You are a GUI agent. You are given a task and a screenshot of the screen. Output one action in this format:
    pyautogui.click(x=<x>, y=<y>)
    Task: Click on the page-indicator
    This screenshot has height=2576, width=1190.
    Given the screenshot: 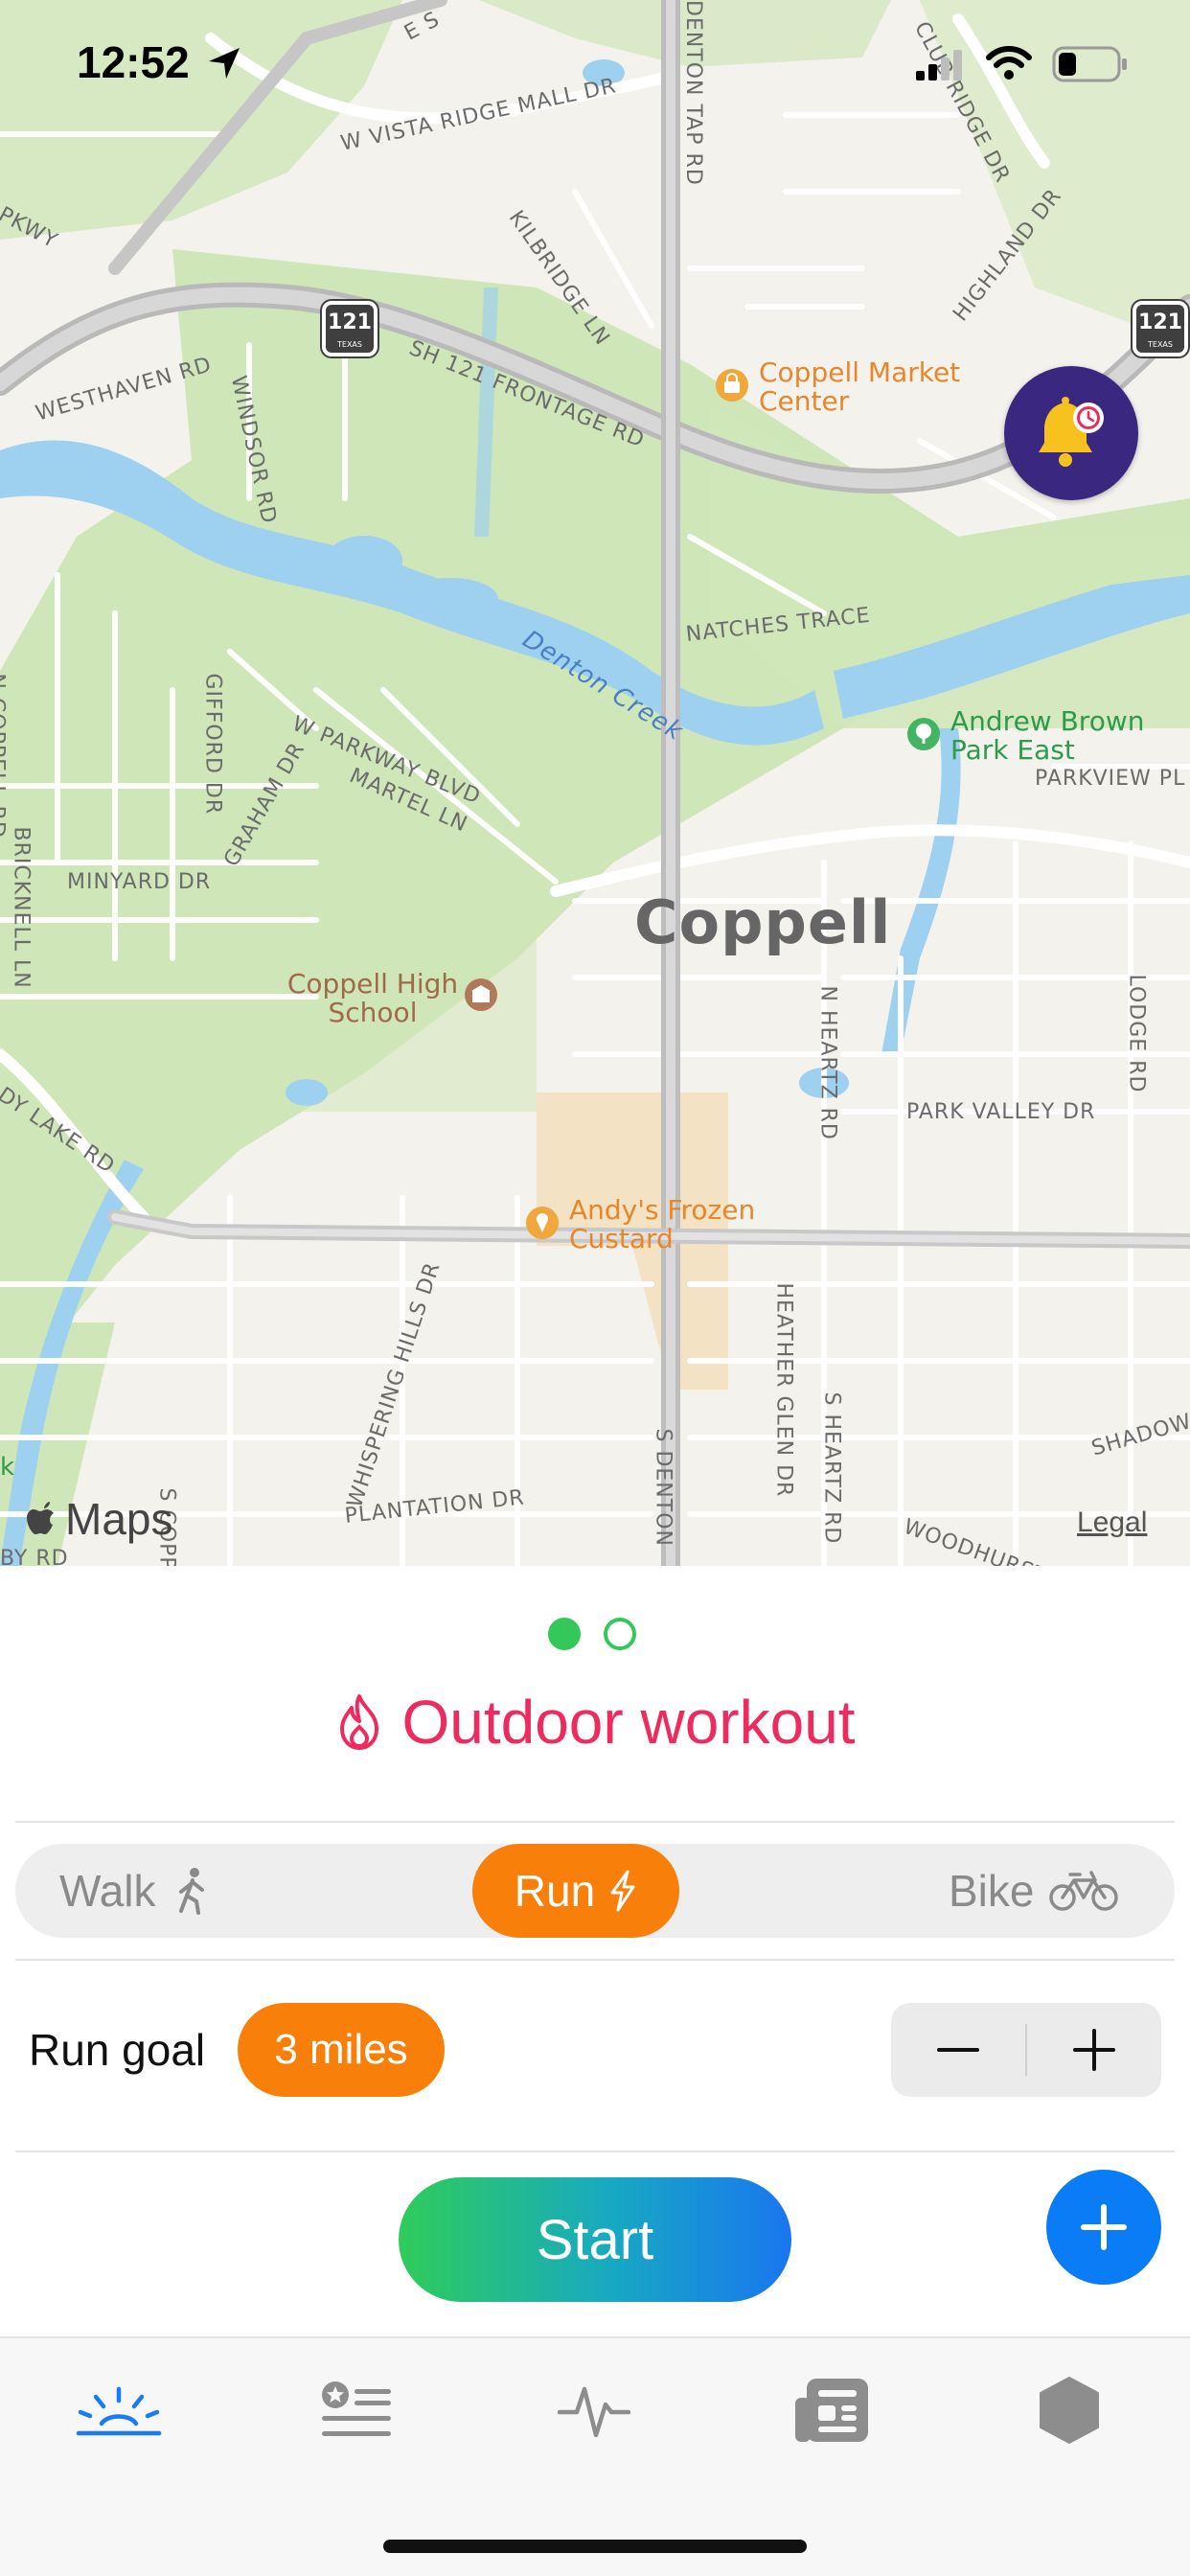 What is the action you would take?
    pyautogui.click(x=592, y=1634)
    